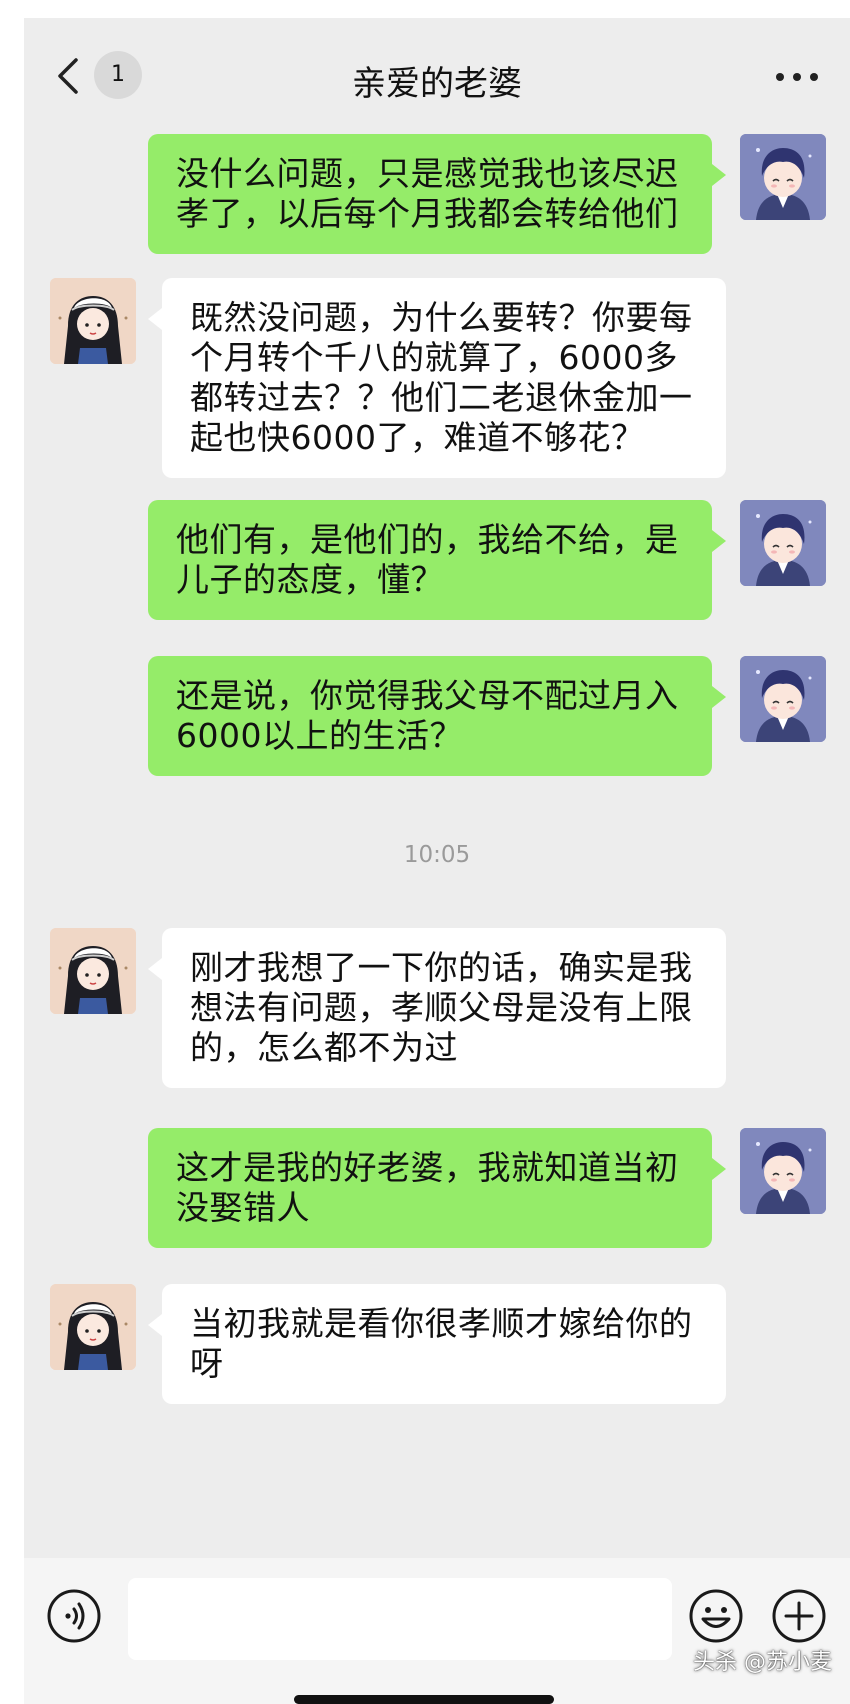  I want to click on plus-icon, so click(799, 1616).